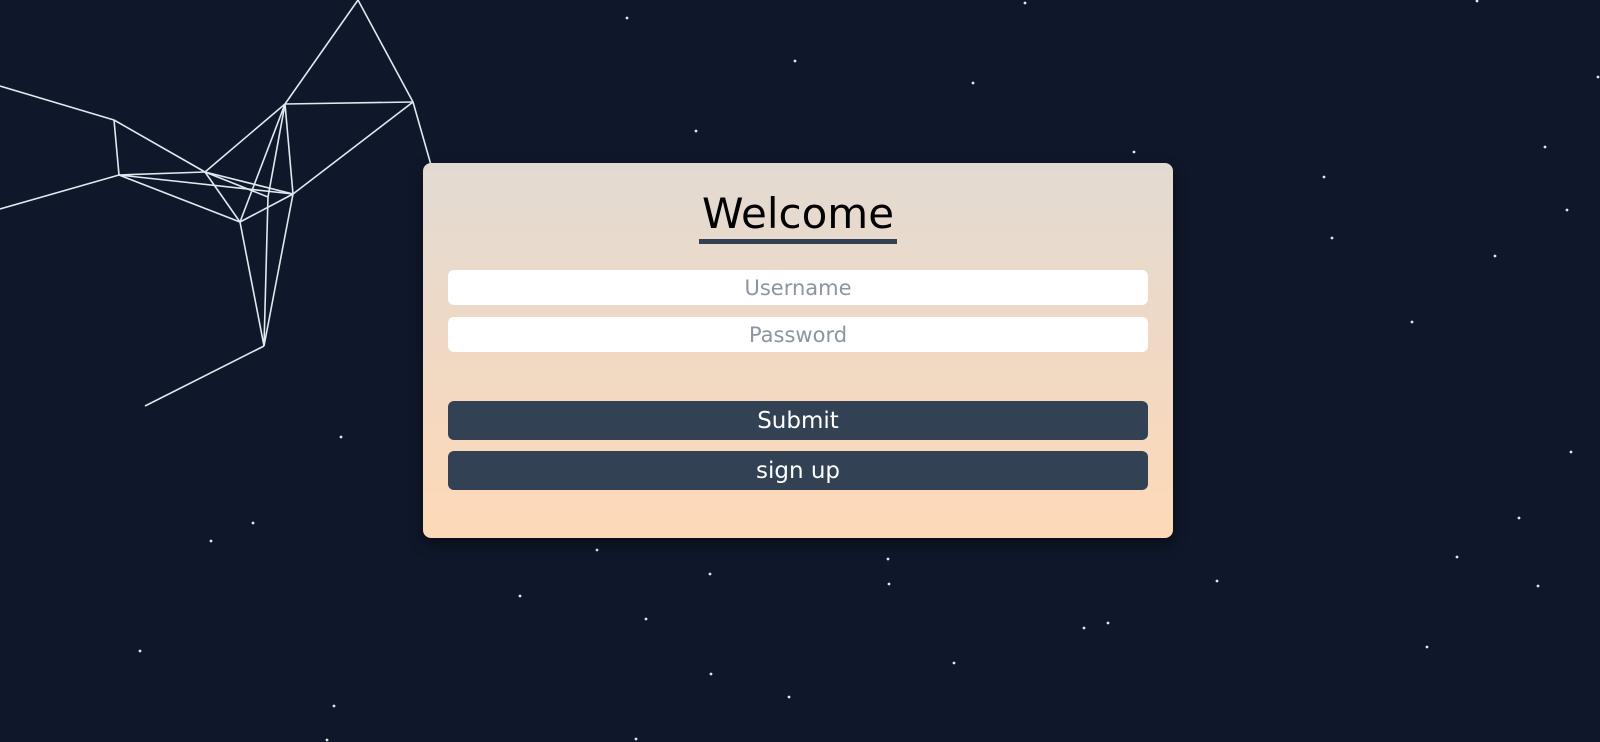 The height and width of the screenshot is (742, 1600). Describe the element at coordinates (798, 334) in the screenshot. I see `password-input` at that location.